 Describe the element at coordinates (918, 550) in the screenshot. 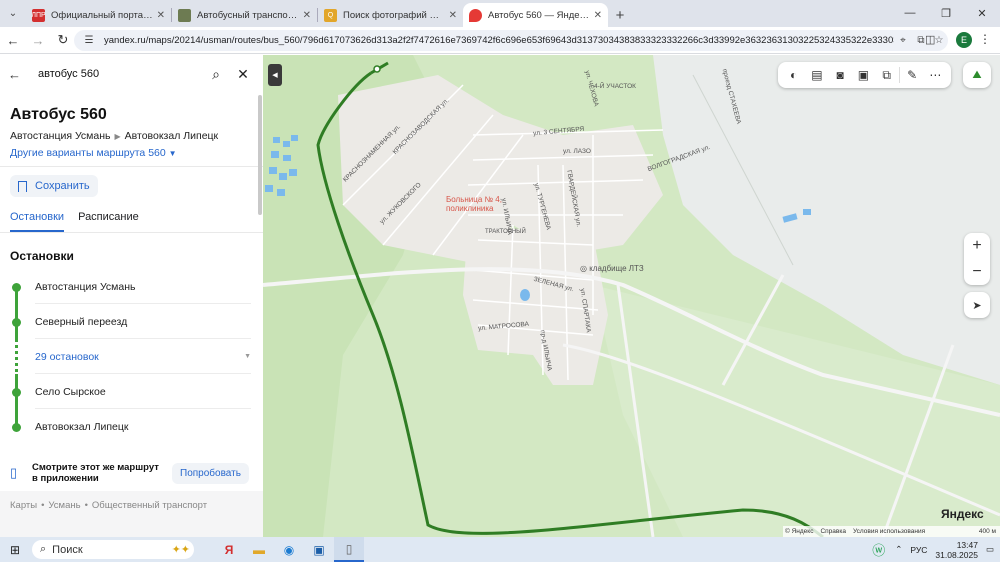

I see `language-indicator: РУС` at that location.